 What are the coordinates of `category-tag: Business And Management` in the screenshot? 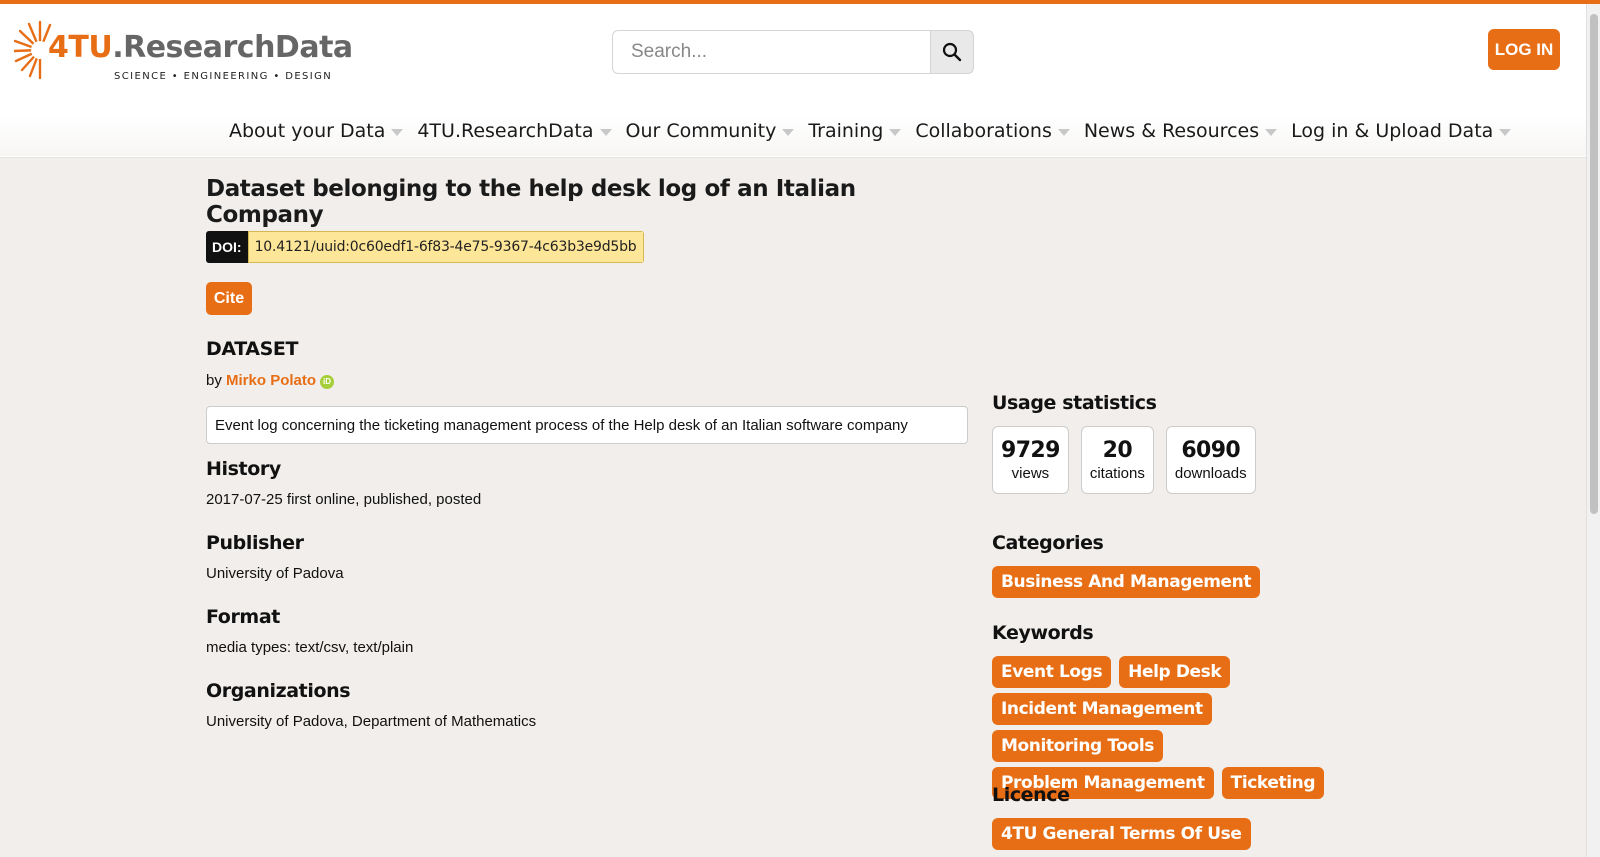 It's located at (1126, 582).